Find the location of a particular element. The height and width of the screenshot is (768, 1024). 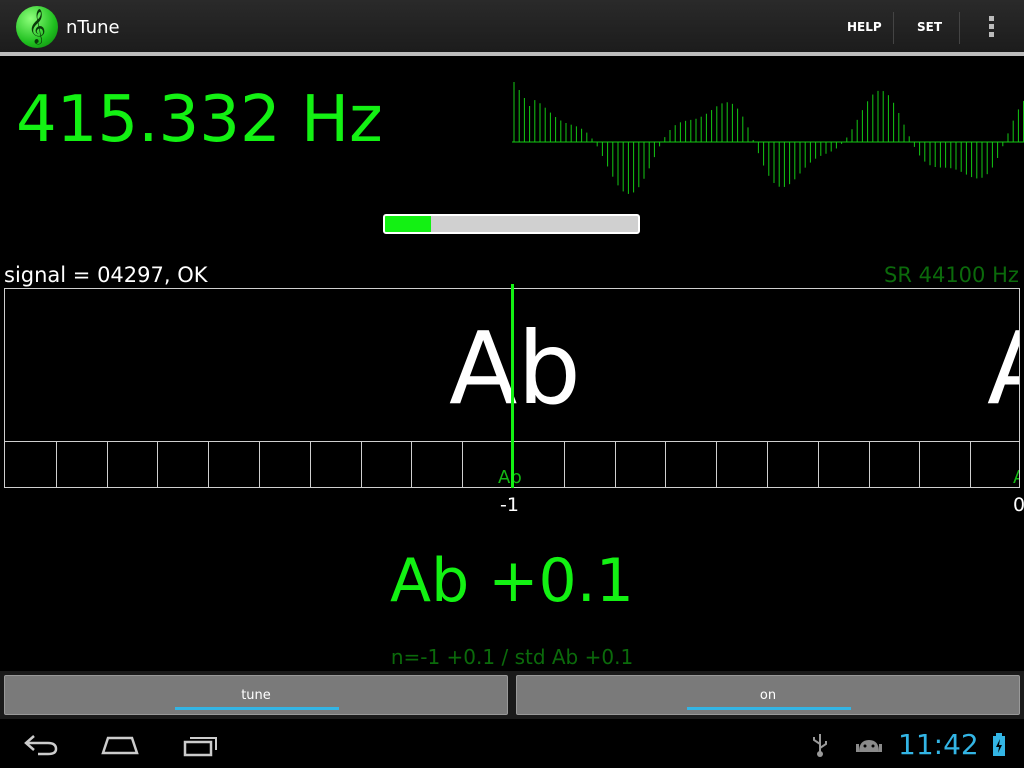

button-row: tune on is located at coordinates (512, 695).